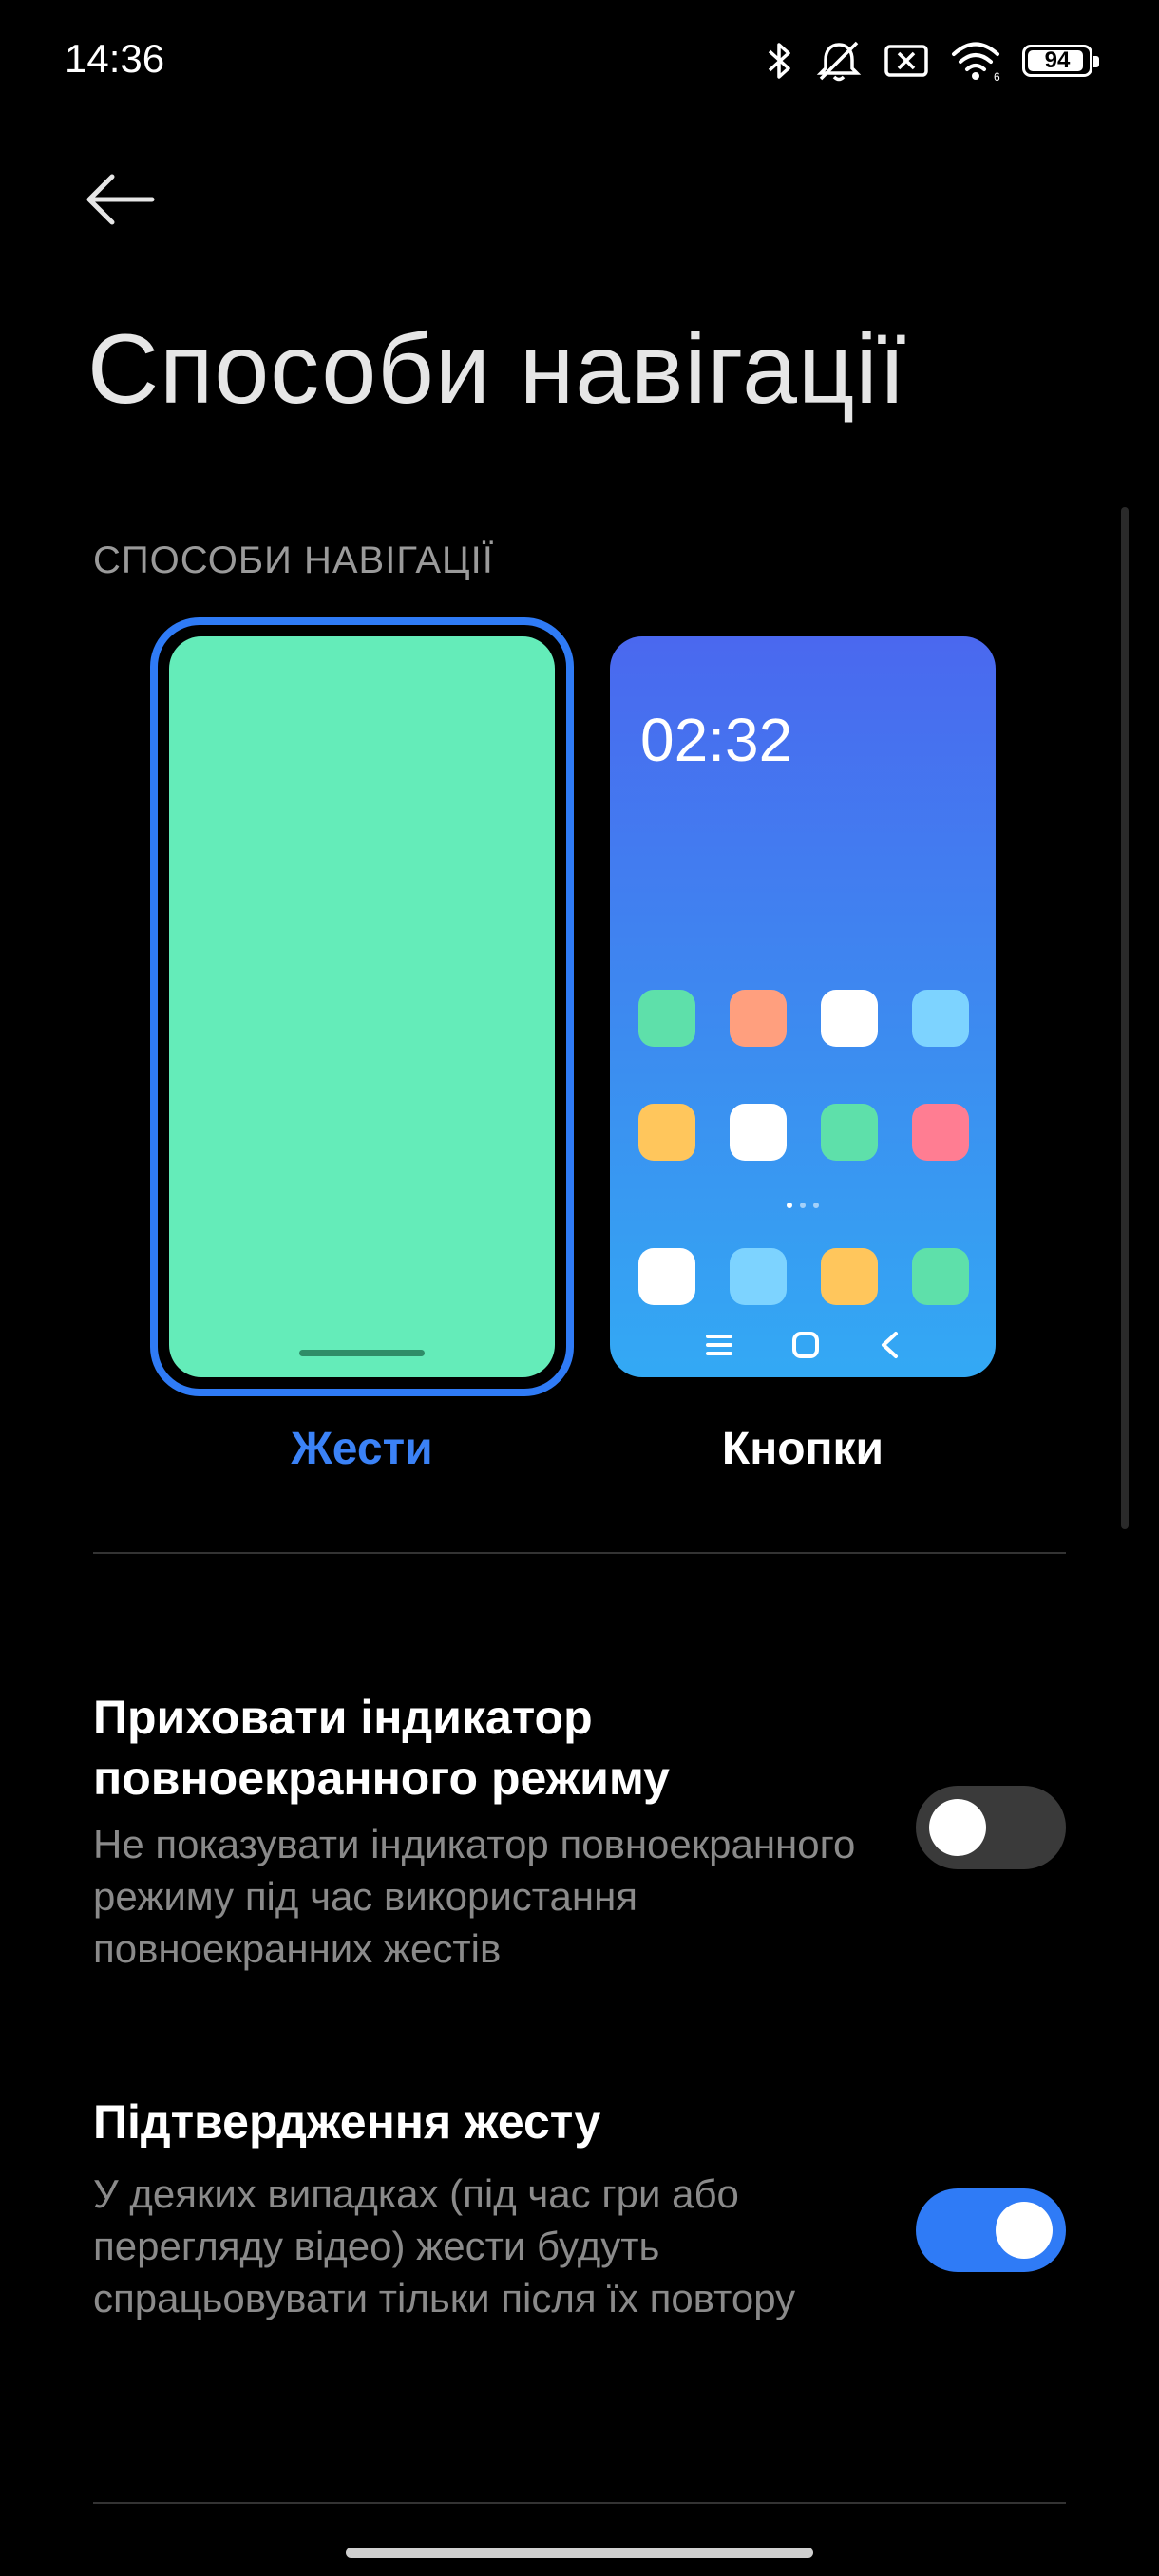 The height and width of the screenshot is (2576, 1159). Describe the element at coordinates (906, 61) in the screenshot. I see `sim-error-icon` at that location.